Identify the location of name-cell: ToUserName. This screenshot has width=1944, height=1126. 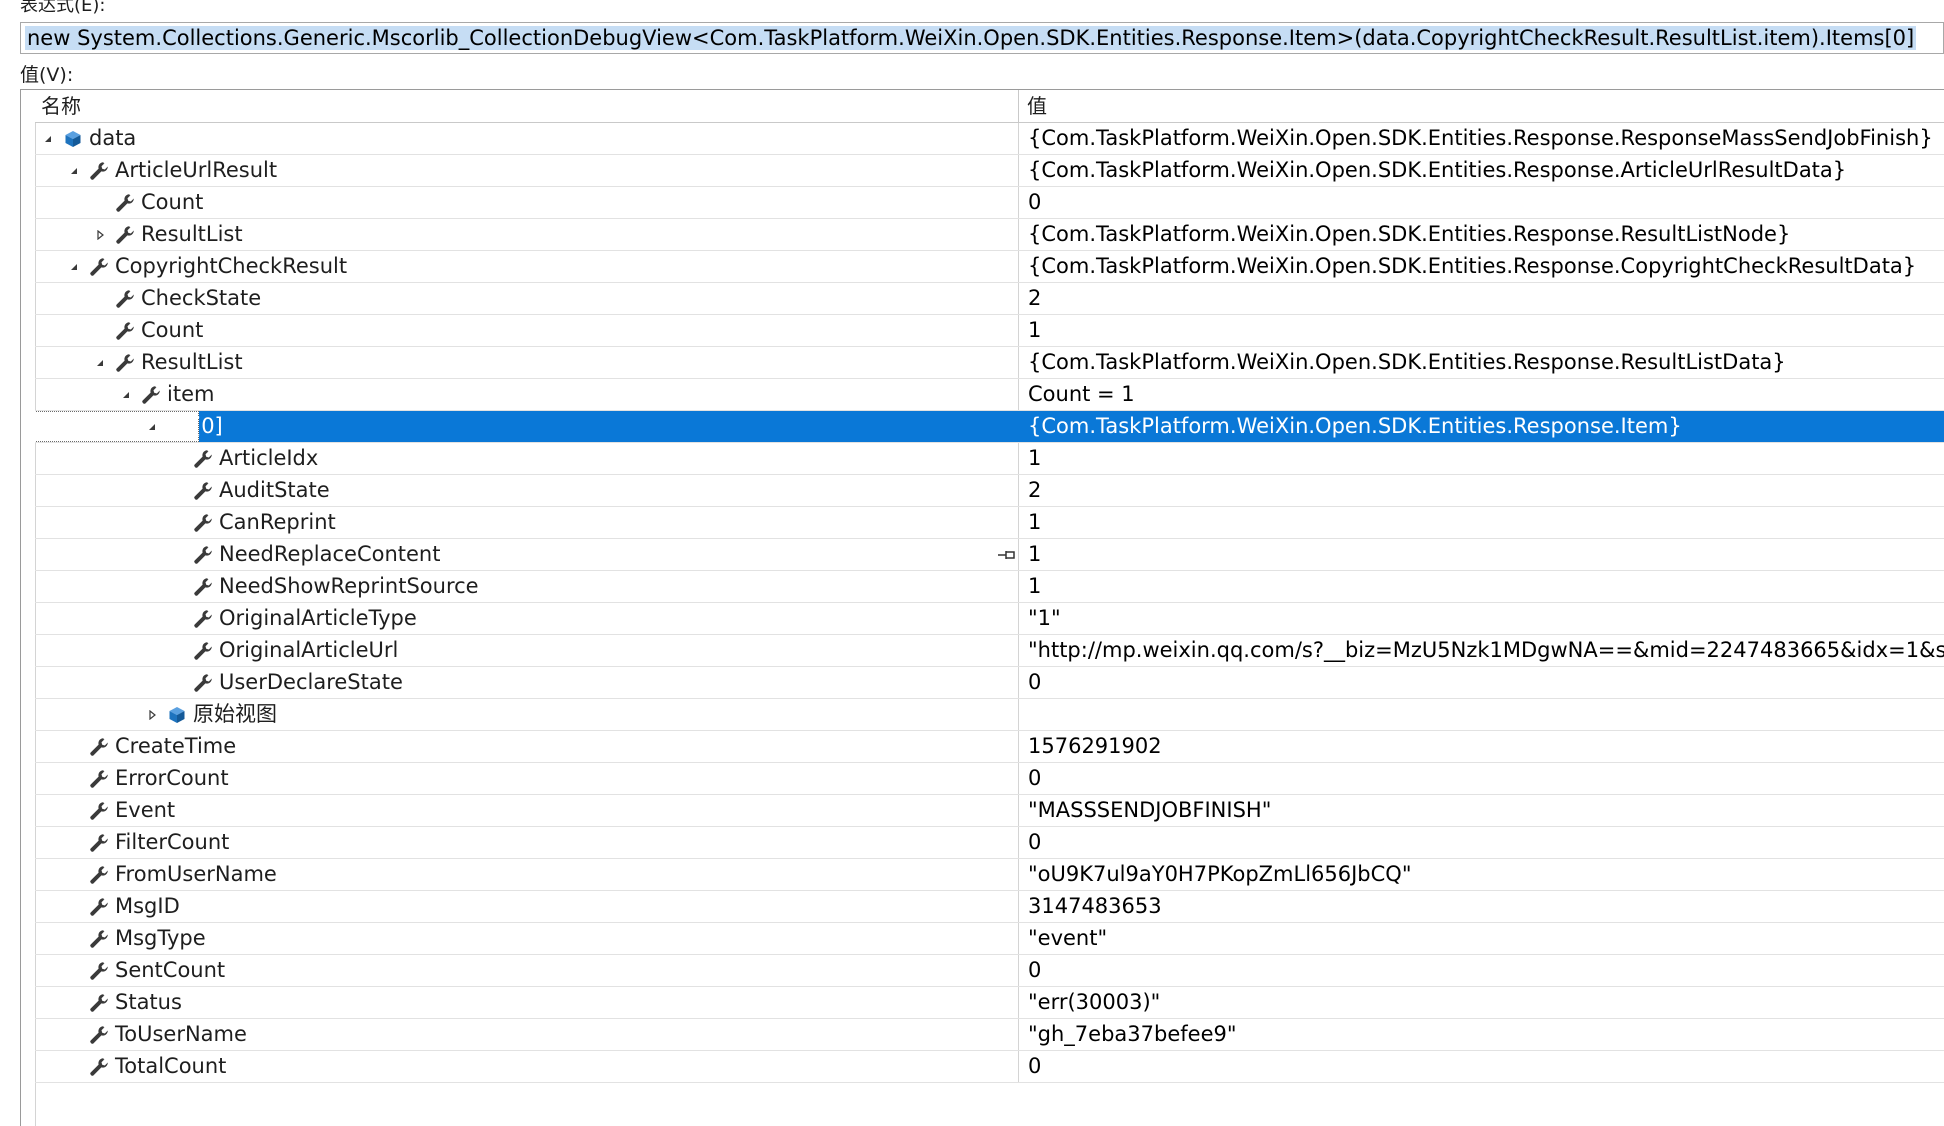
(526, 1034).